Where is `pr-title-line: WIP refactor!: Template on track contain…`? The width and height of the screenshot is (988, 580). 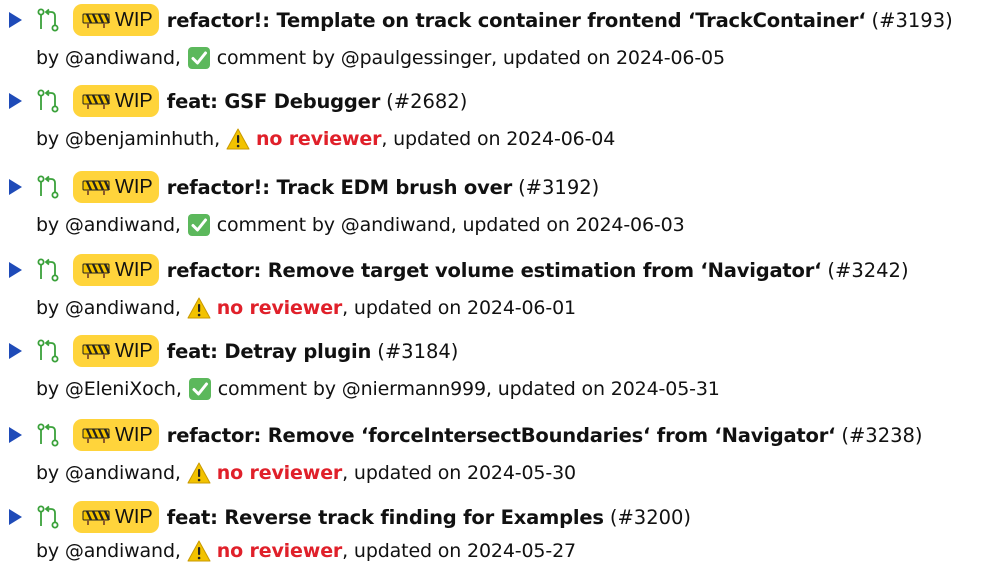
pr-title-line: WIP refactor!: Template on track contain… is located at coordinates (476, 20).